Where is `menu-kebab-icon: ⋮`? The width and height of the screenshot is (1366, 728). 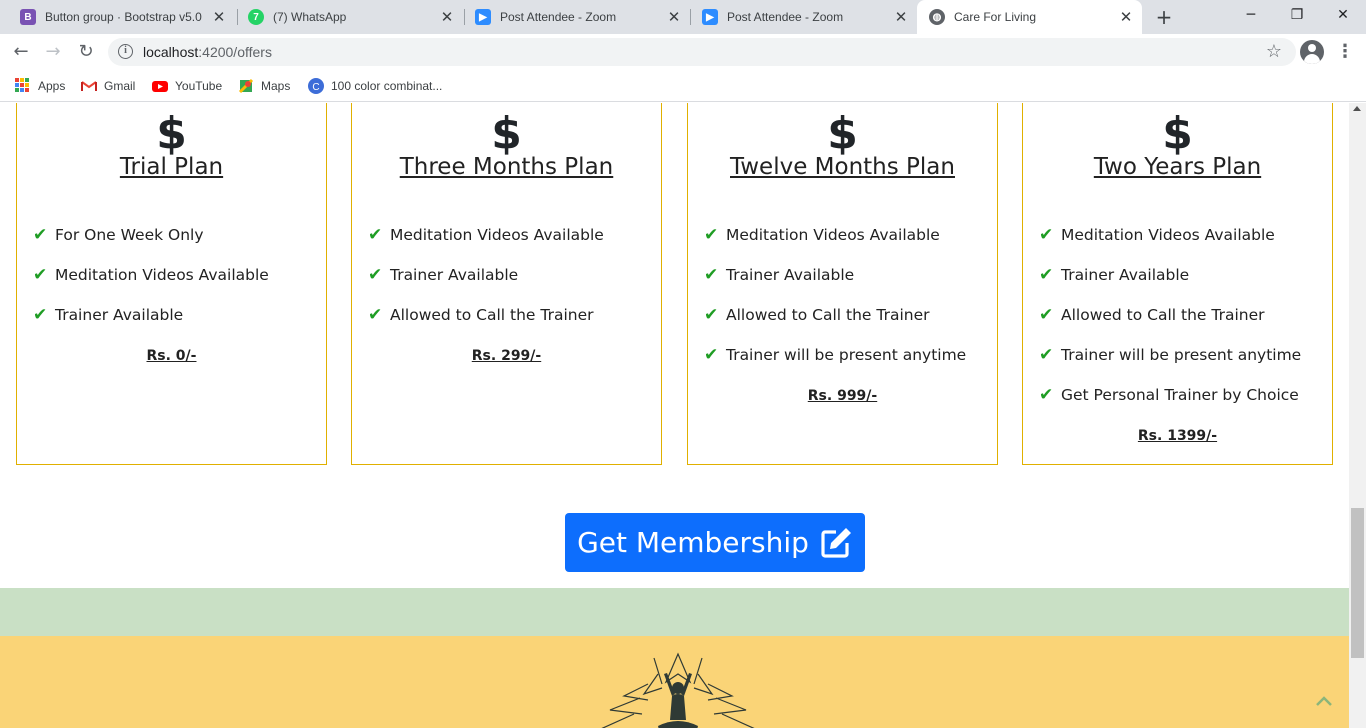
menu-kebab-icon: ⋮ is located at coordinates (1345, 52).